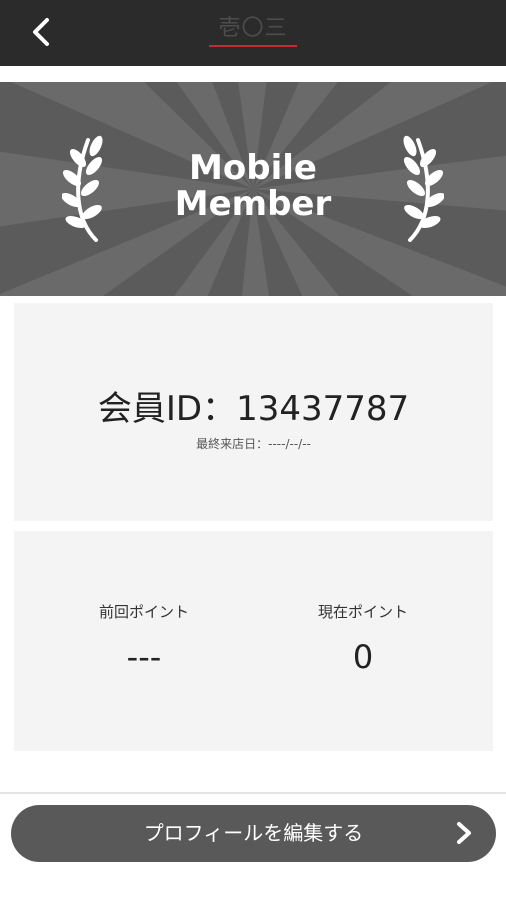 This screenshot has width=506, height=900. What do you see at coordinates (144, 657) in the screenshot?
I see `previous-points-value: ---` at bounding box center [144, 657].